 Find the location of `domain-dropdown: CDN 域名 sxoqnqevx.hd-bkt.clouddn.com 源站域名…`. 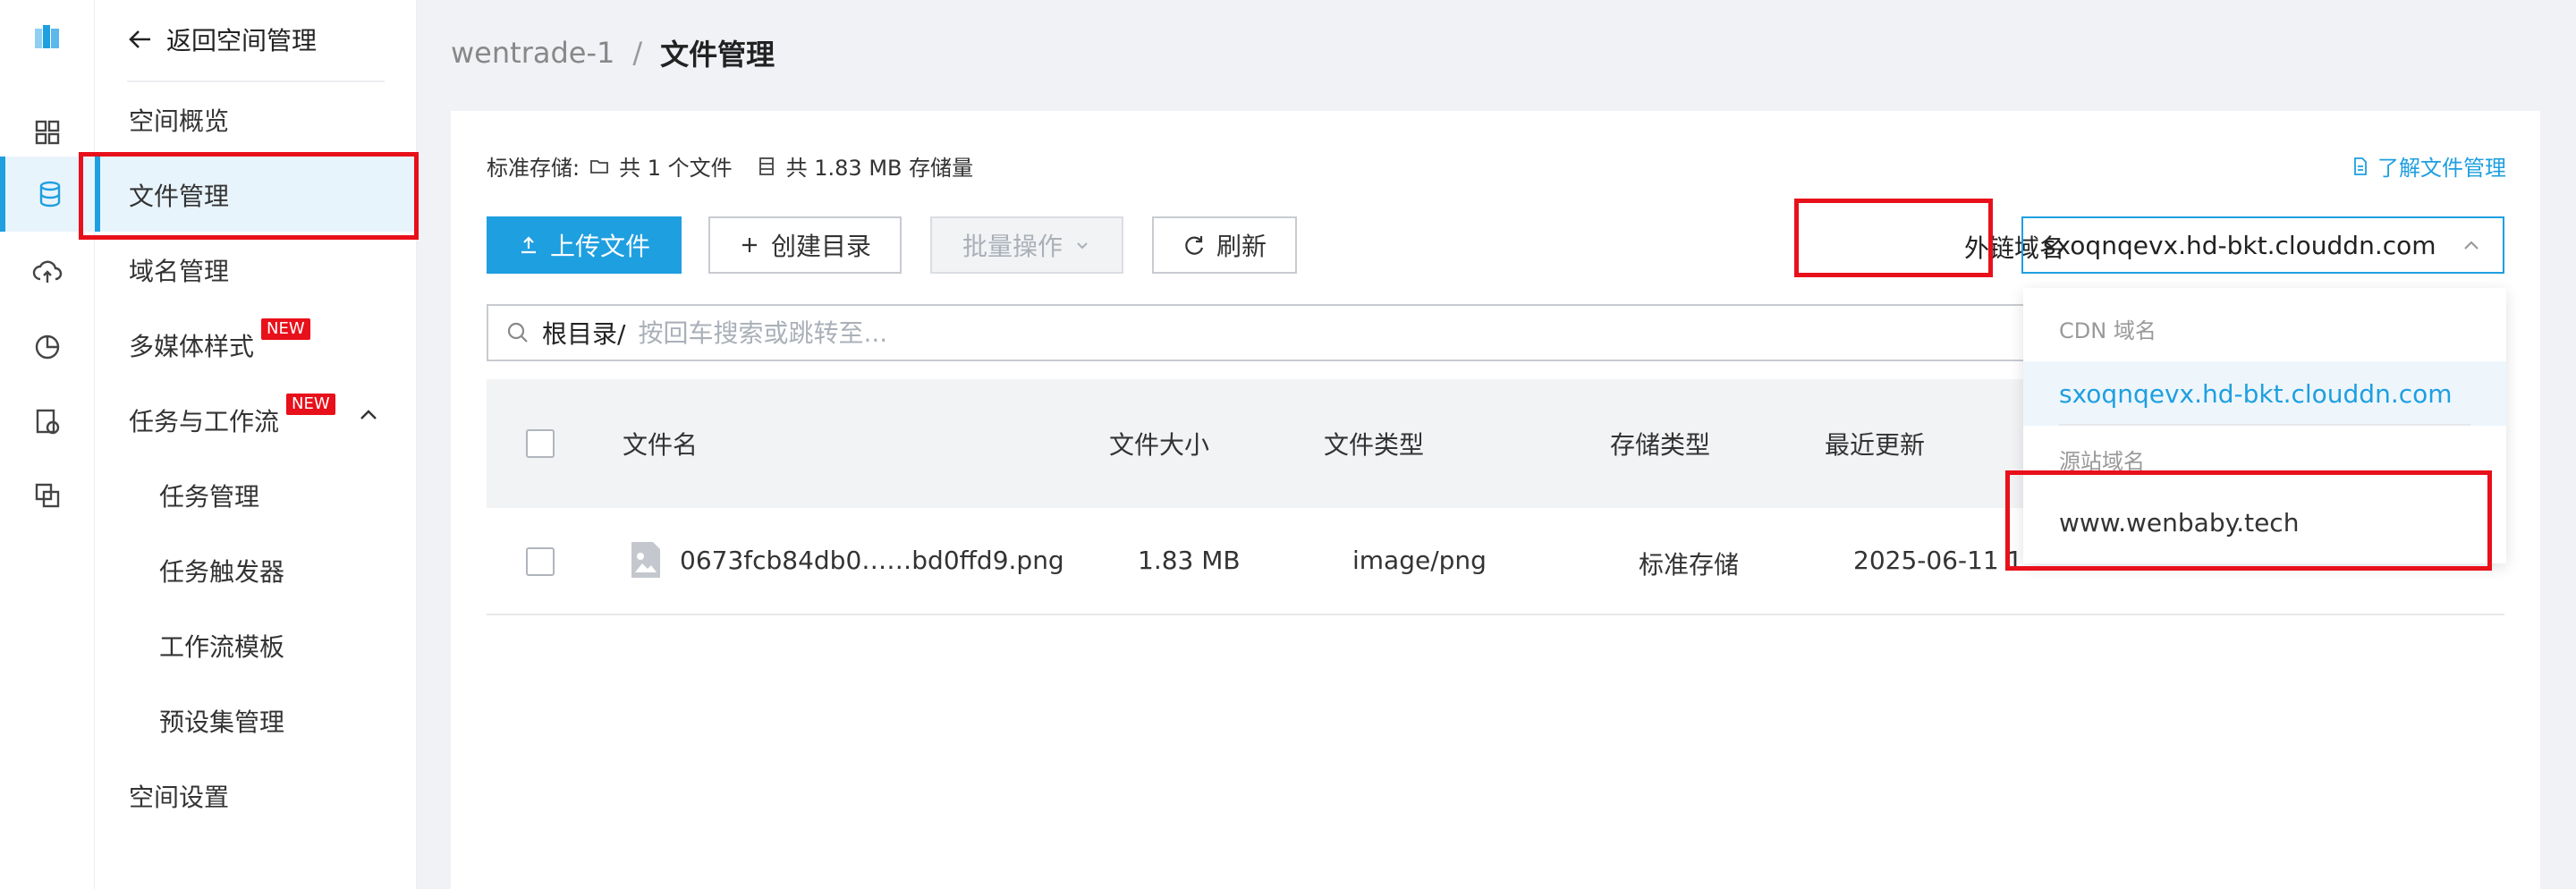

domain-dropdown: CDN 域名 sxoqnqevx.hd-bkt.clouddn.com 源站域名… is located at coordinates (2264, 425).